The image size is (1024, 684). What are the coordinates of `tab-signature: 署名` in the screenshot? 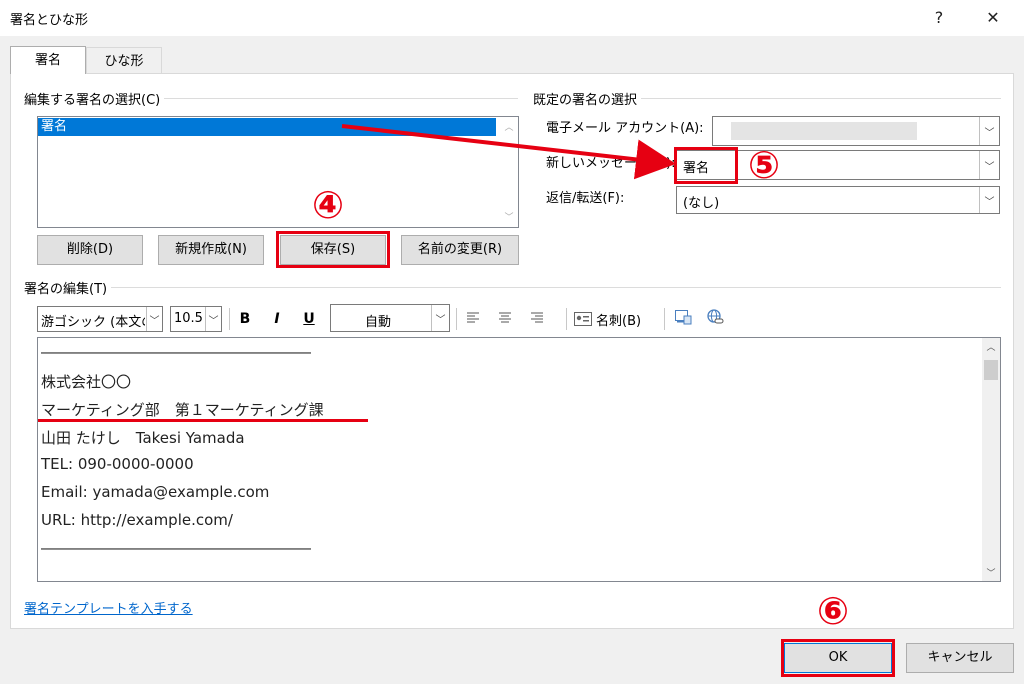 It's located at (48, 60).